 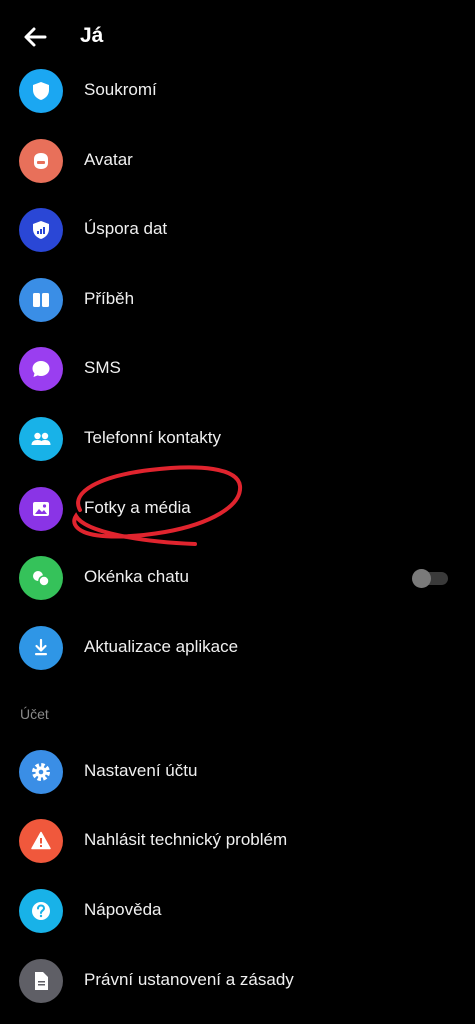 I want to click on settings-item-legal-policies: Právní ustanovení a zásady, so click(x=237, y=981).